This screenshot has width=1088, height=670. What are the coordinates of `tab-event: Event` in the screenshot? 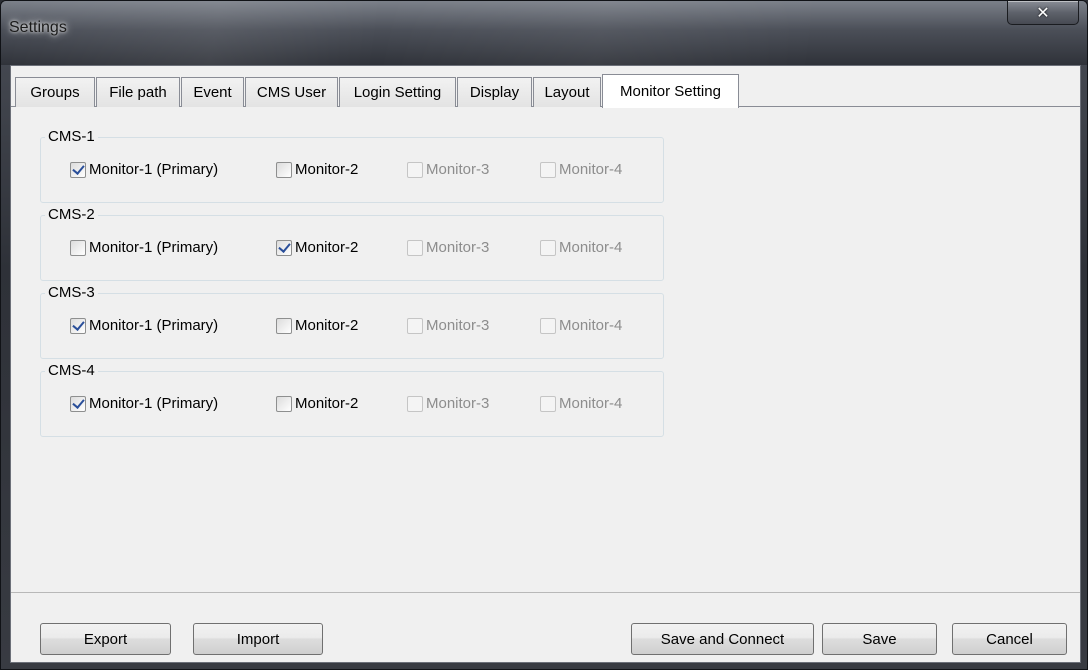 It's located at (212, 92).